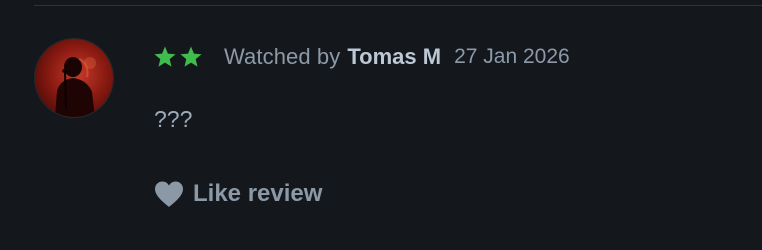  What do you see at coordinates (282, 56) in the screenshot?
I see `watched-by-label: Watched by` at bounding box center [282, 56].